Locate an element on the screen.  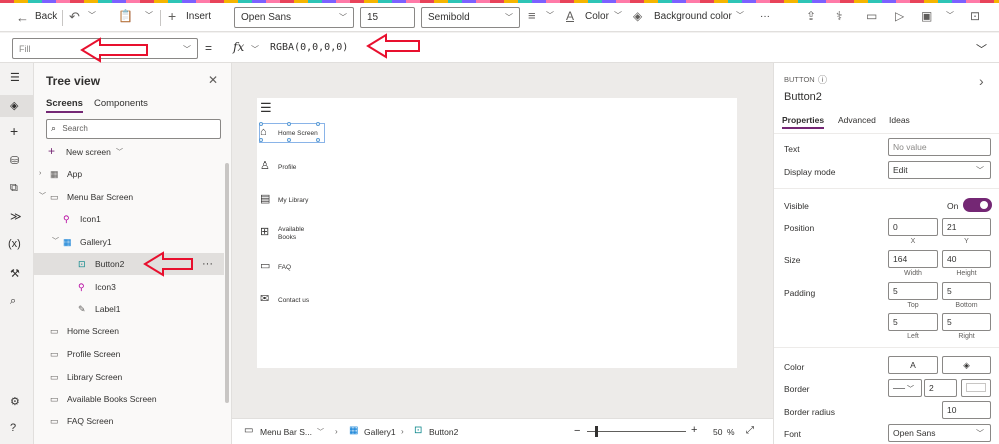
position-x-input: 0 is located at coordinates (913, 227).